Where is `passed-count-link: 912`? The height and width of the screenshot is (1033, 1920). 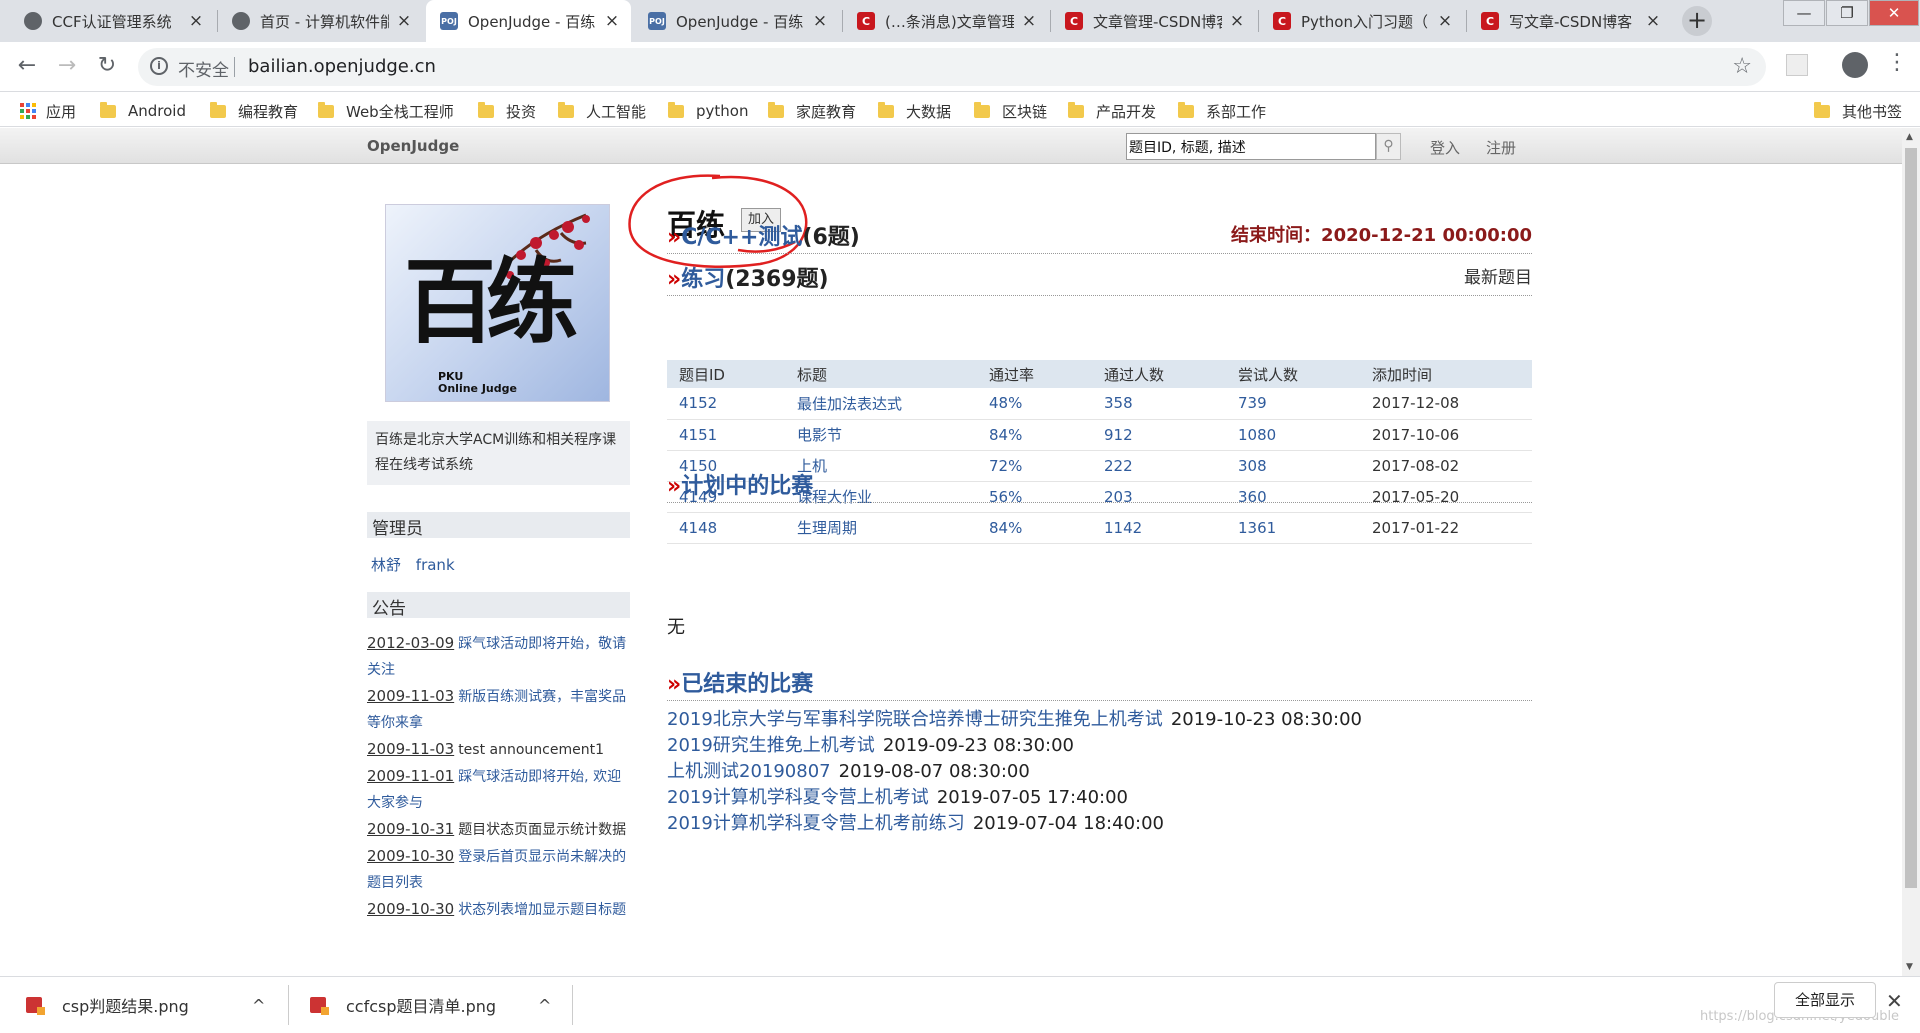 passed-count-link: 912 is located at coordinates (1159, 435).